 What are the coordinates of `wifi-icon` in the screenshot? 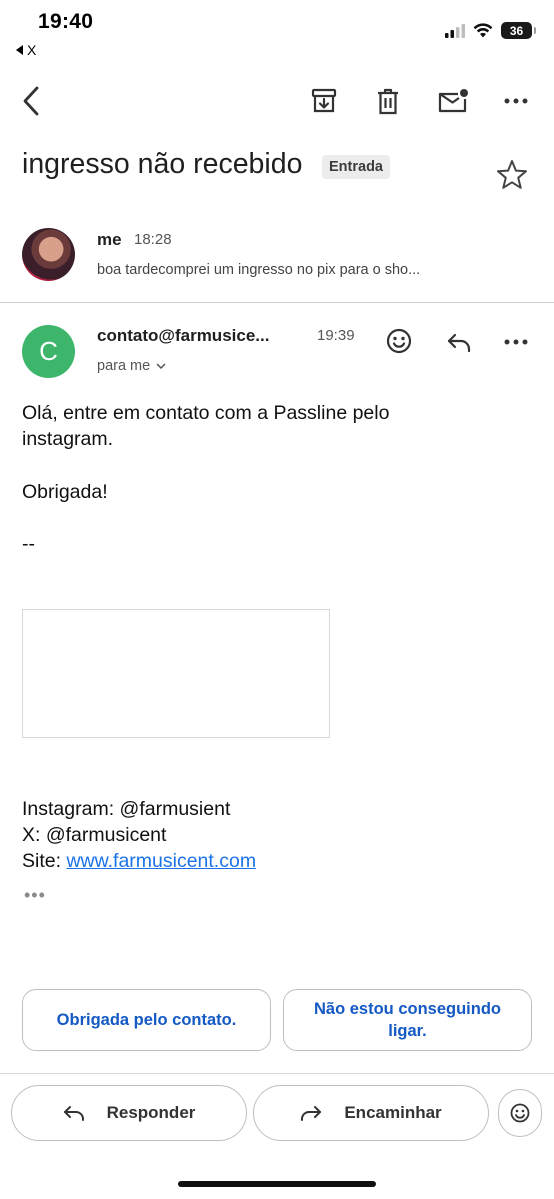 It's located at (483, 30).